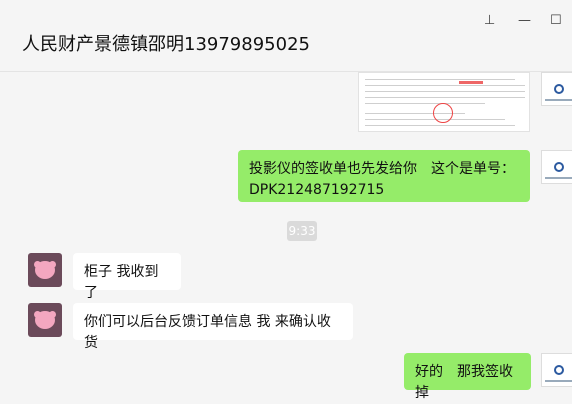 Image resolution: width=572 pixels, height=404 pixels. I want to click on red-stamp-icon, so click(443, 113).